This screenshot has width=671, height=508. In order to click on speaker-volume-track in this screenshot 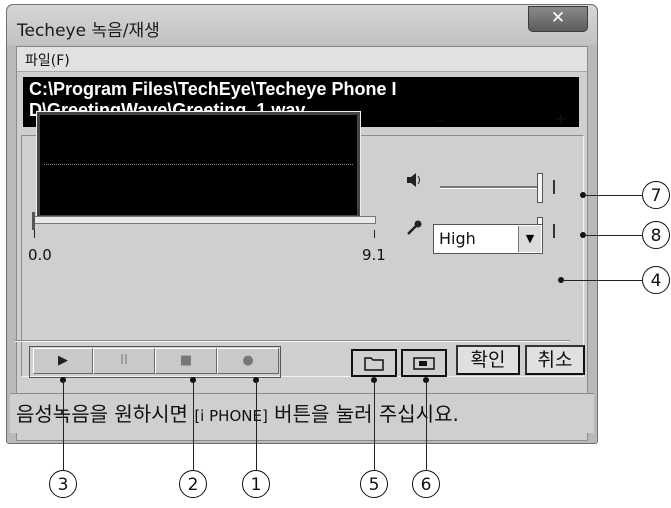, I will do `click(491, 187)`.